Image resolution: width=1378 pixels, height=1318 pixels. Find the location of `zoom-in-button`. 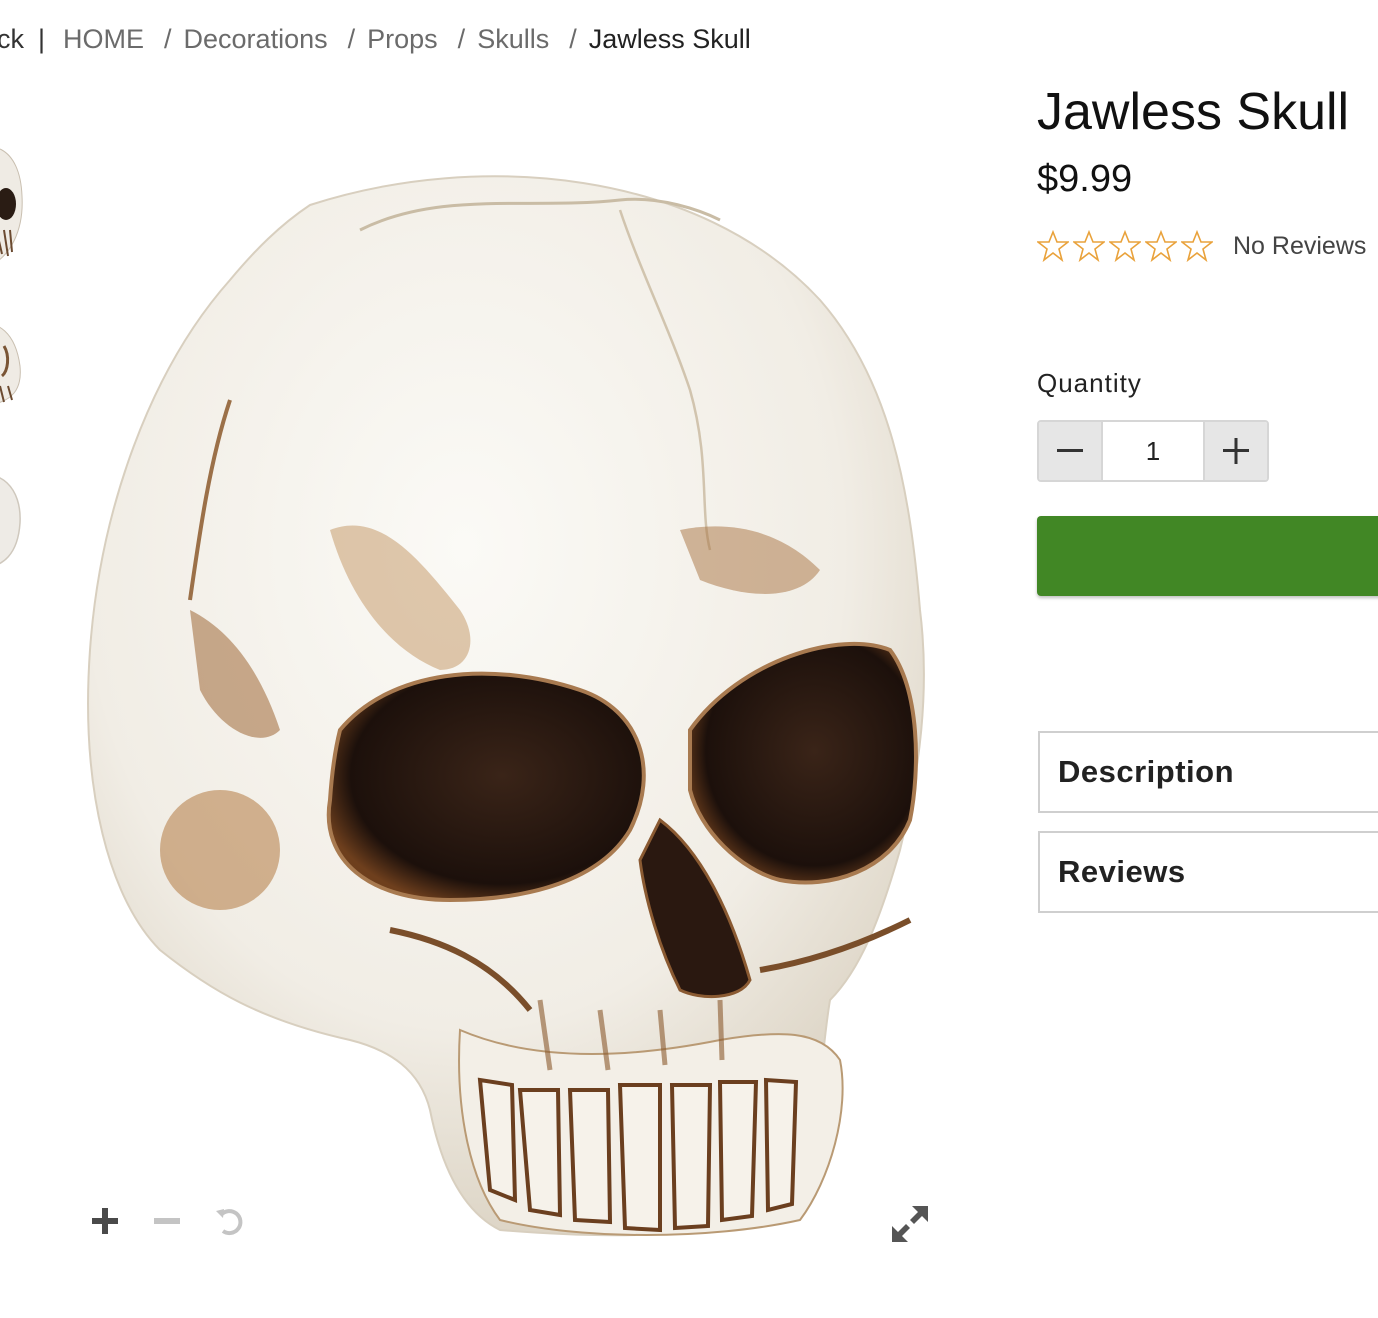

zoom-in-button is located at coordinates (105, 1221).